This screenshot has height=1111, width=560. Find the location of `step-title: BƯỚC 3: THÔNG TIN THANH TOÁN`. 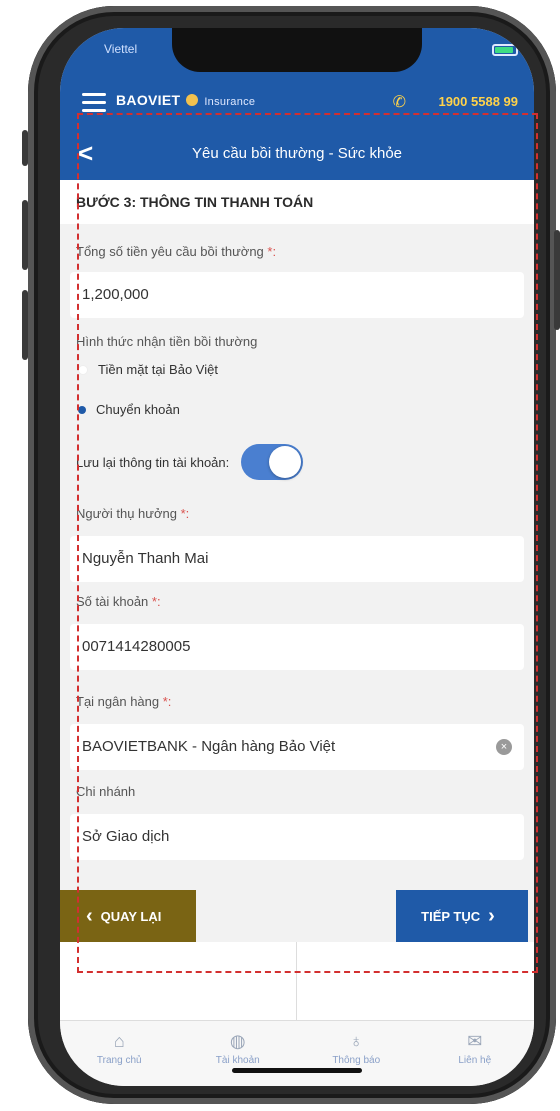

step-title: BƯỚC 3: THÔNG TIN THANH TOÁN is located at coordinates (297, 202).